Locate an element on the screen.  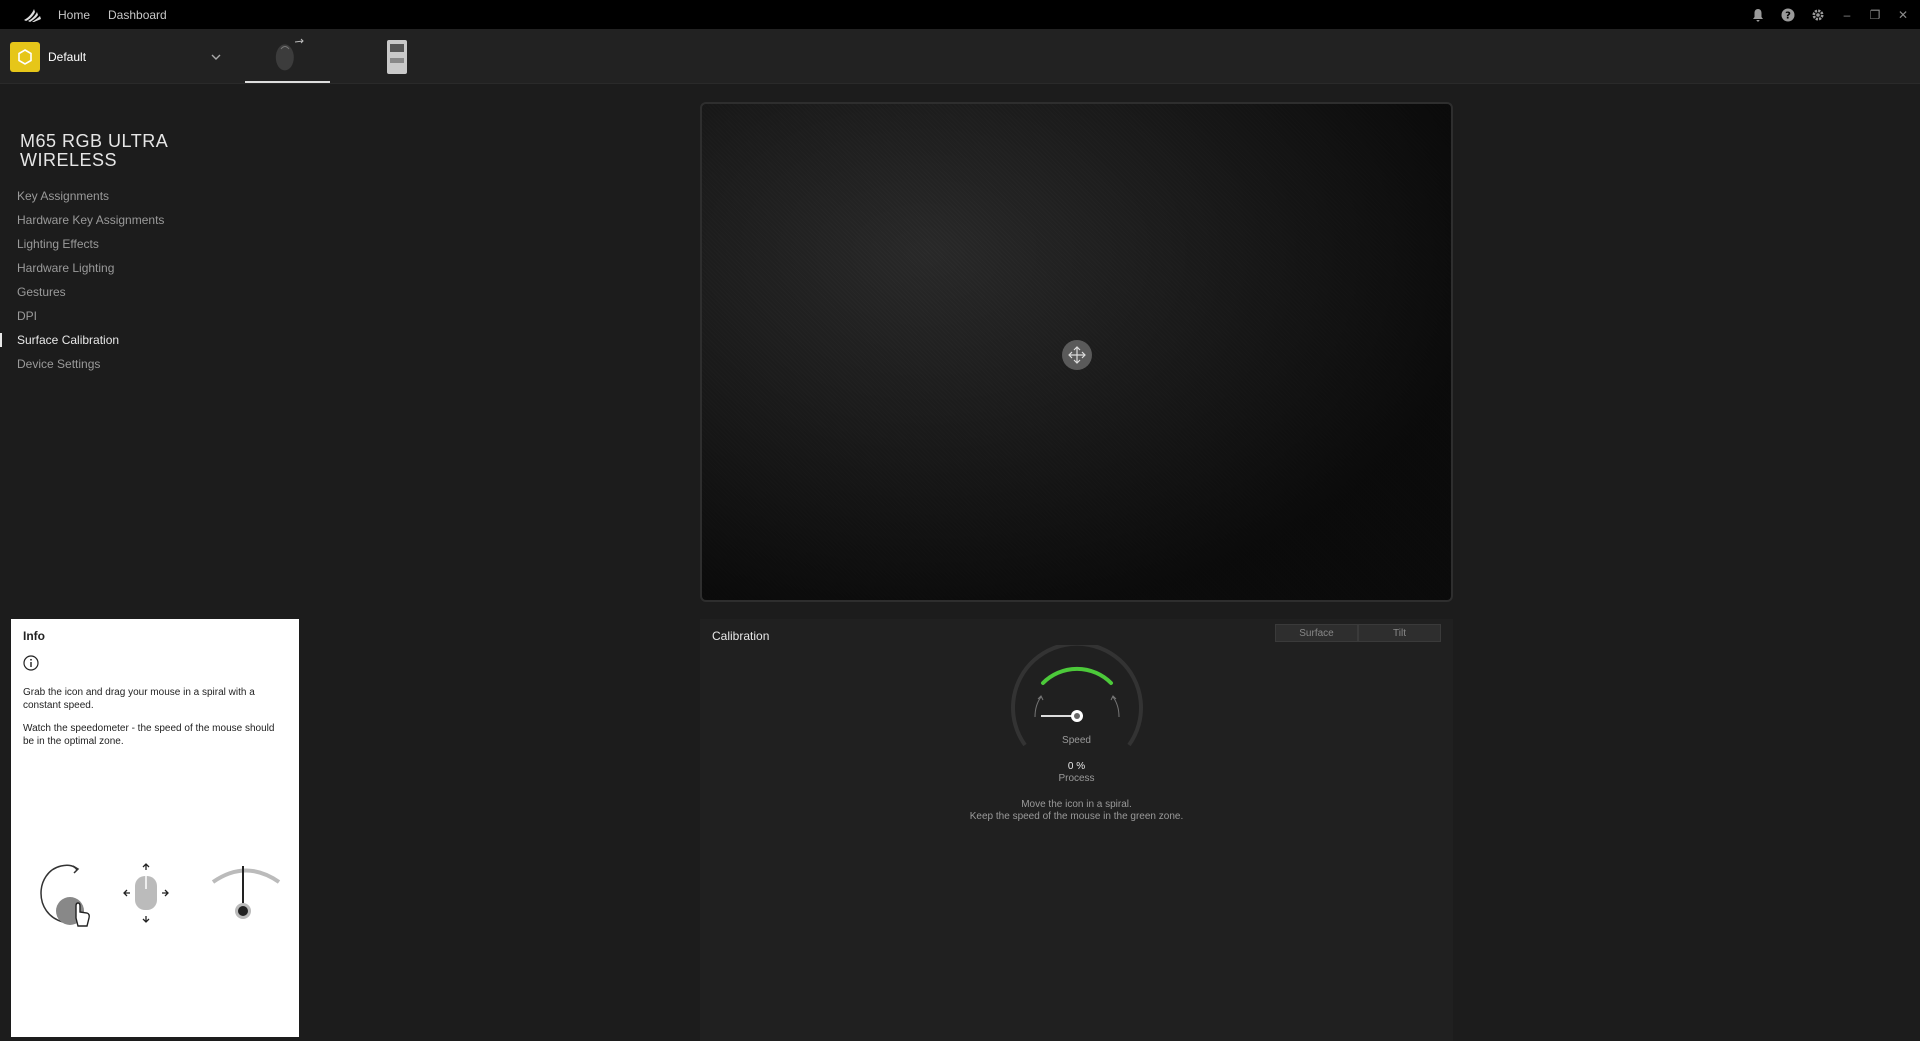
spiral-drag-icon is located at coordinates (65, 895).